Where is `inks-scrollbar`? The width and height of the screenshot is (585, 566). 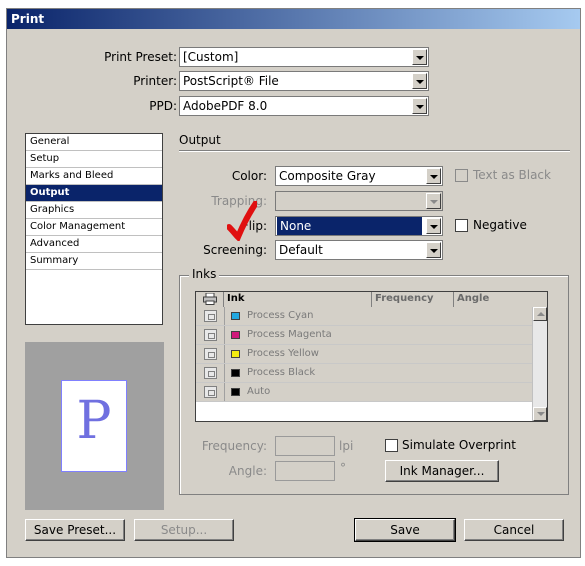
inks-scrollbar is located at coordinates (539, 364).